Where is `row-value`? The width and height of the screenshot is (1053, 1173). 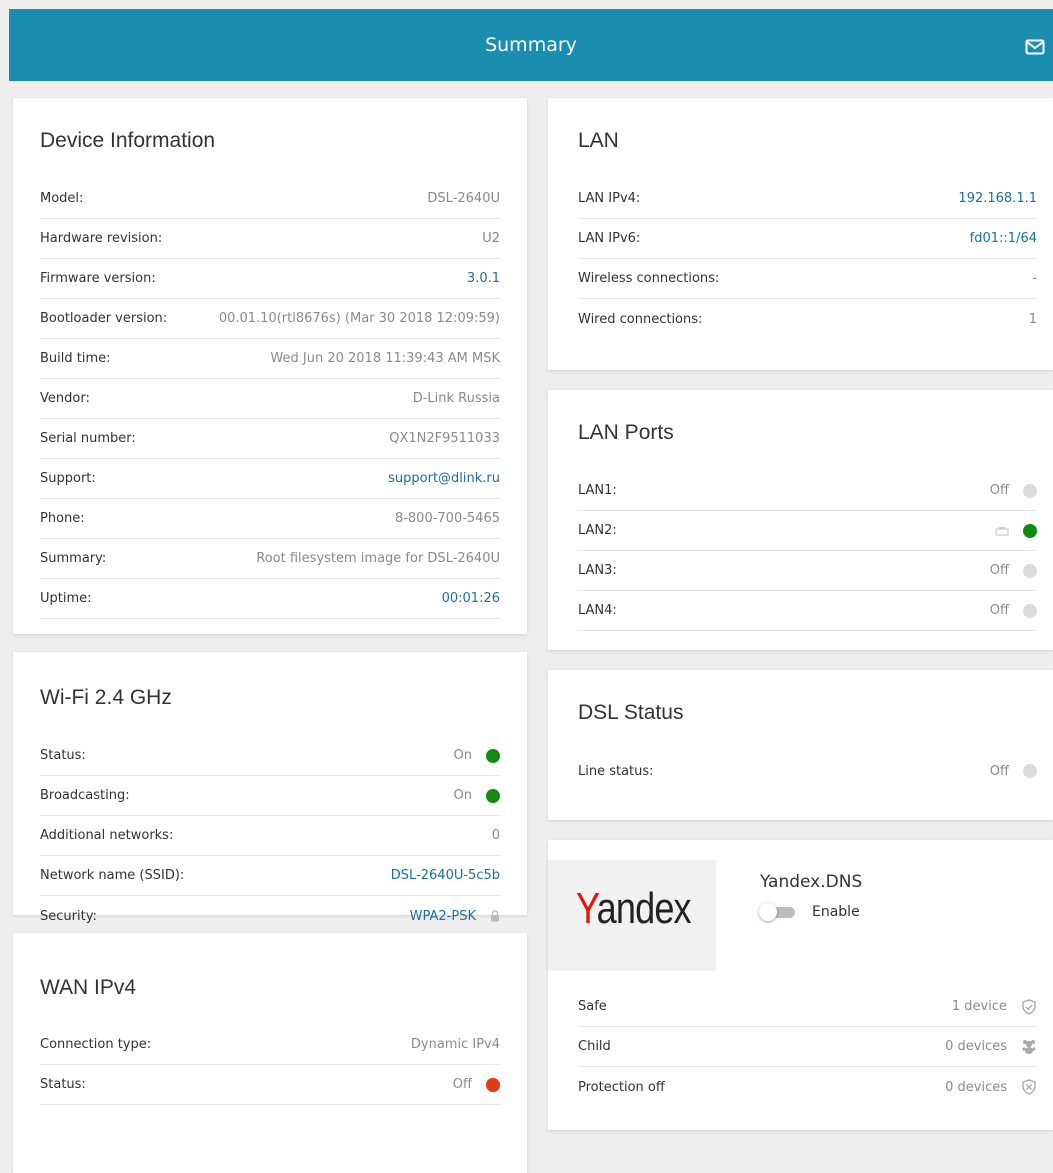
row-value is located at coordinates (1016, 530).